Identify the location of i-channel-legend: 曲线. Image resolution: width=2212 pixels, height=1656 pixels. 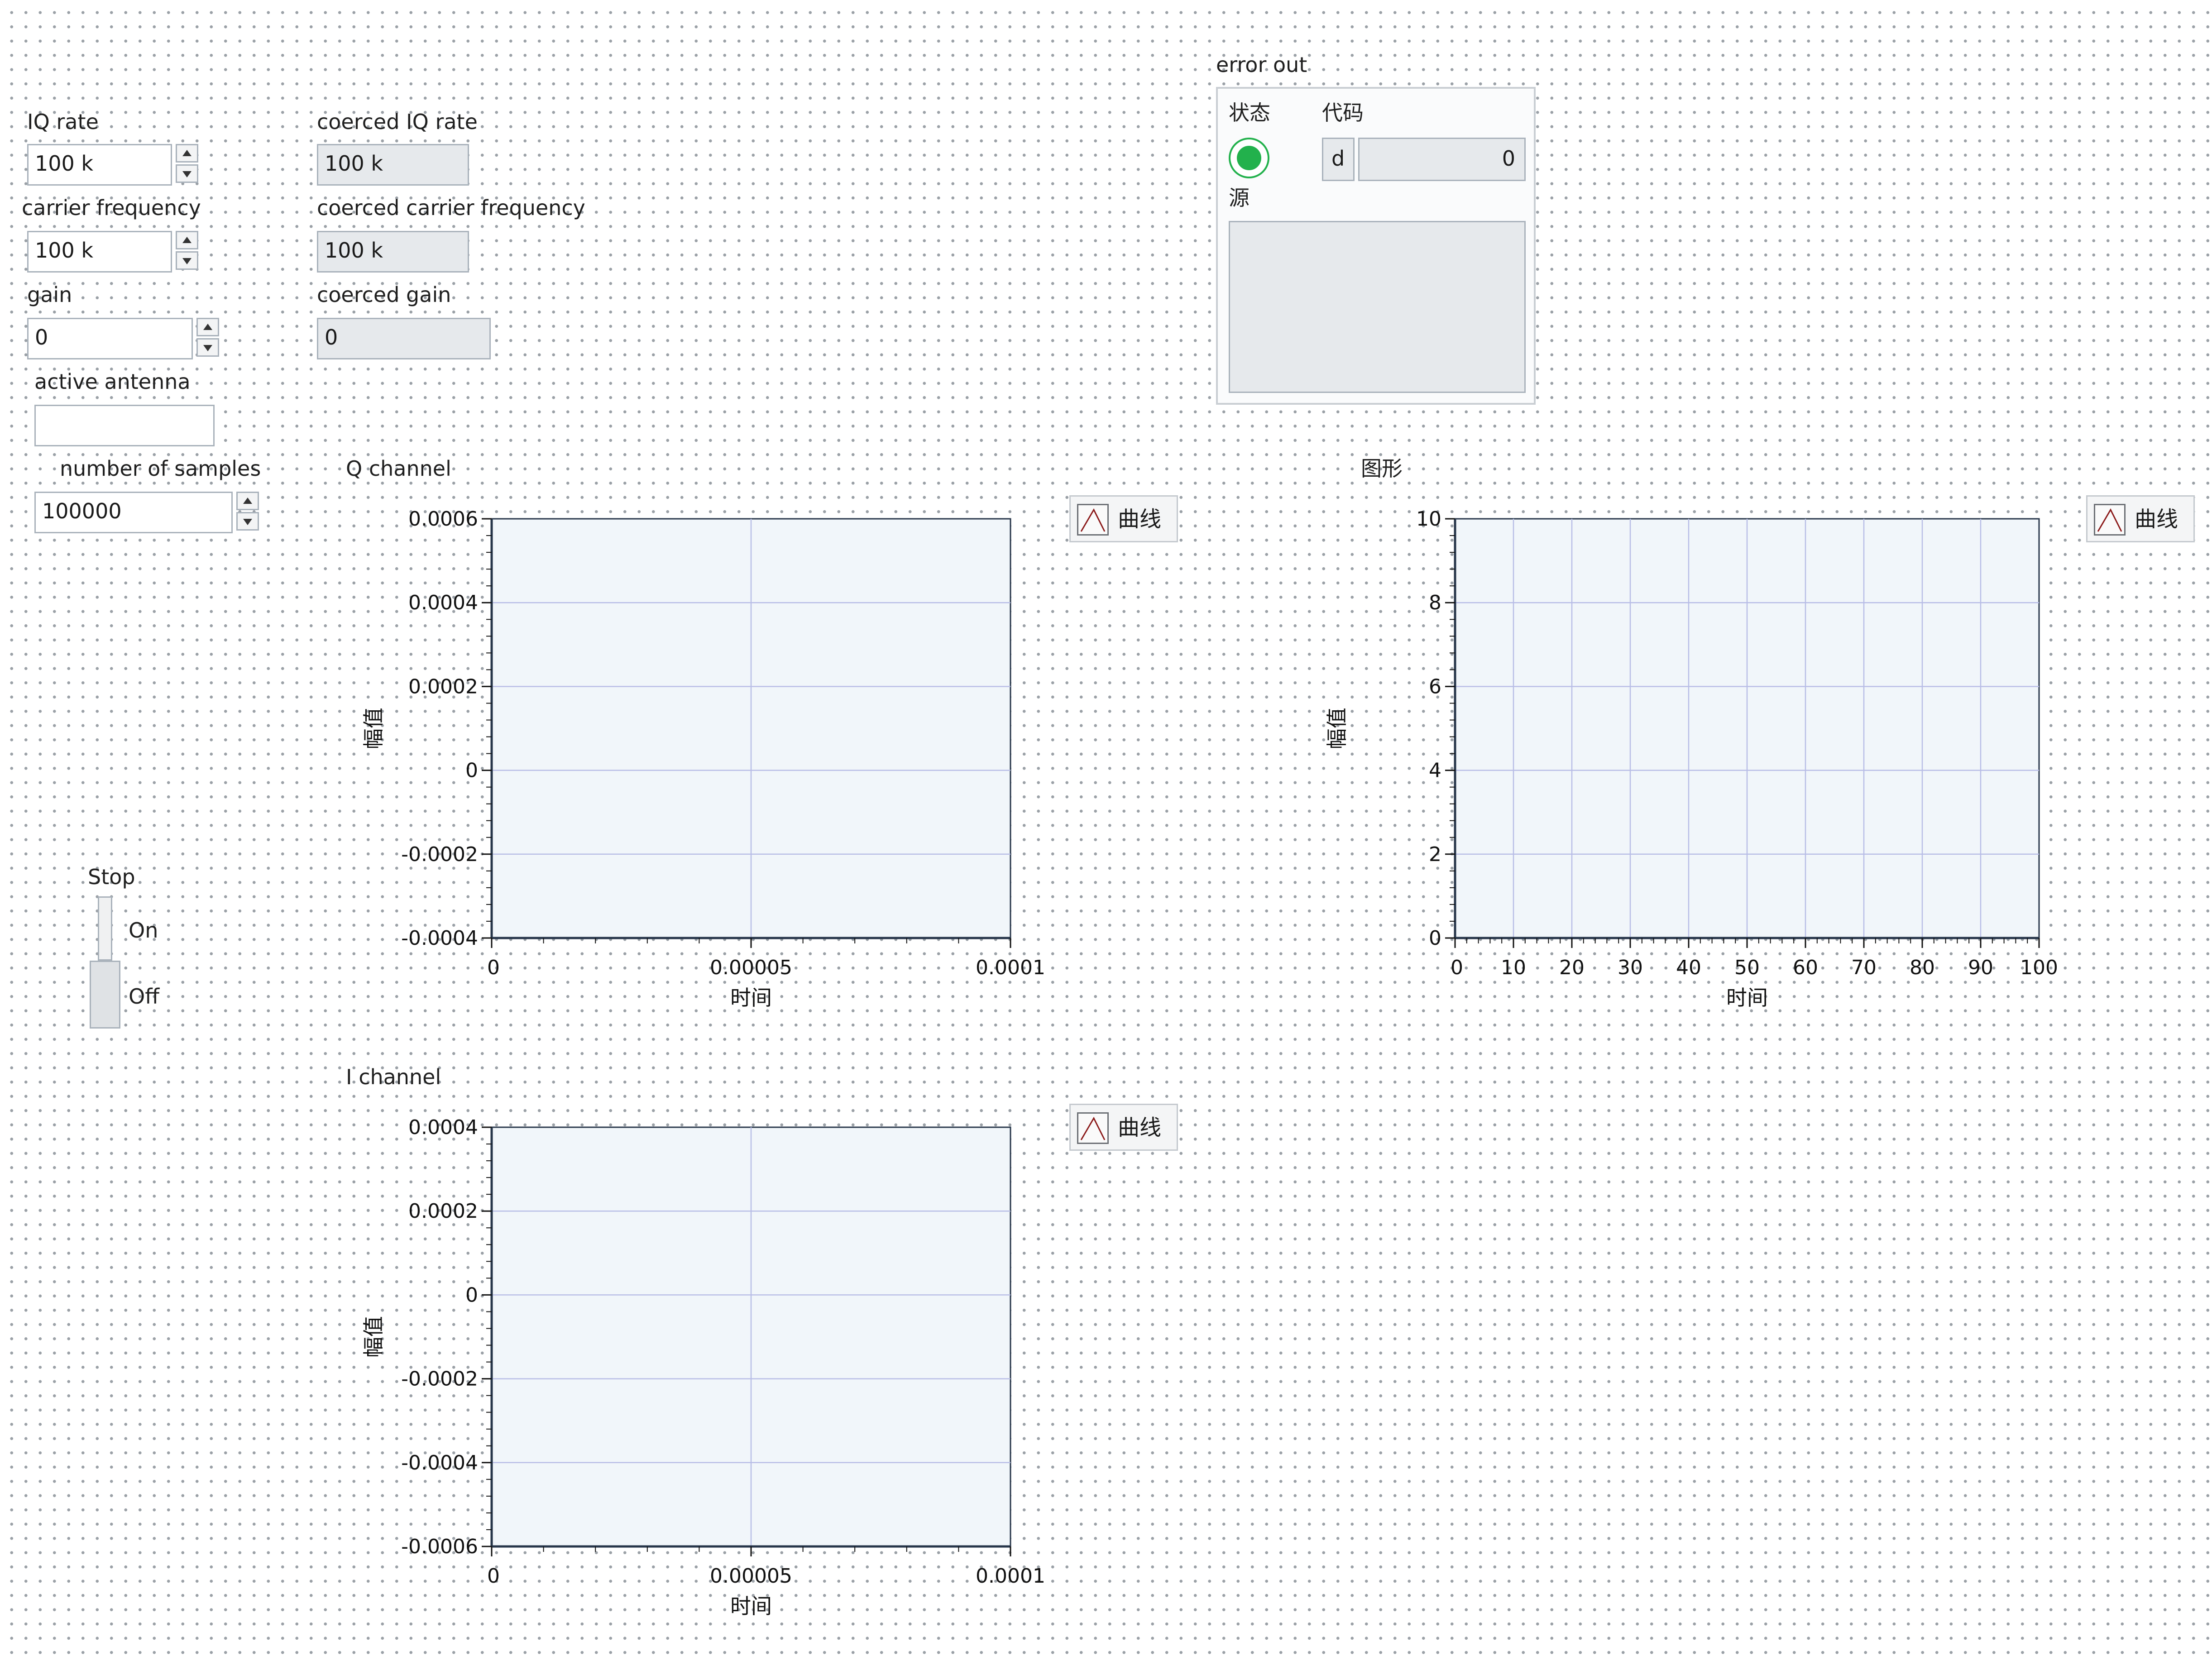
(1123, 1127).